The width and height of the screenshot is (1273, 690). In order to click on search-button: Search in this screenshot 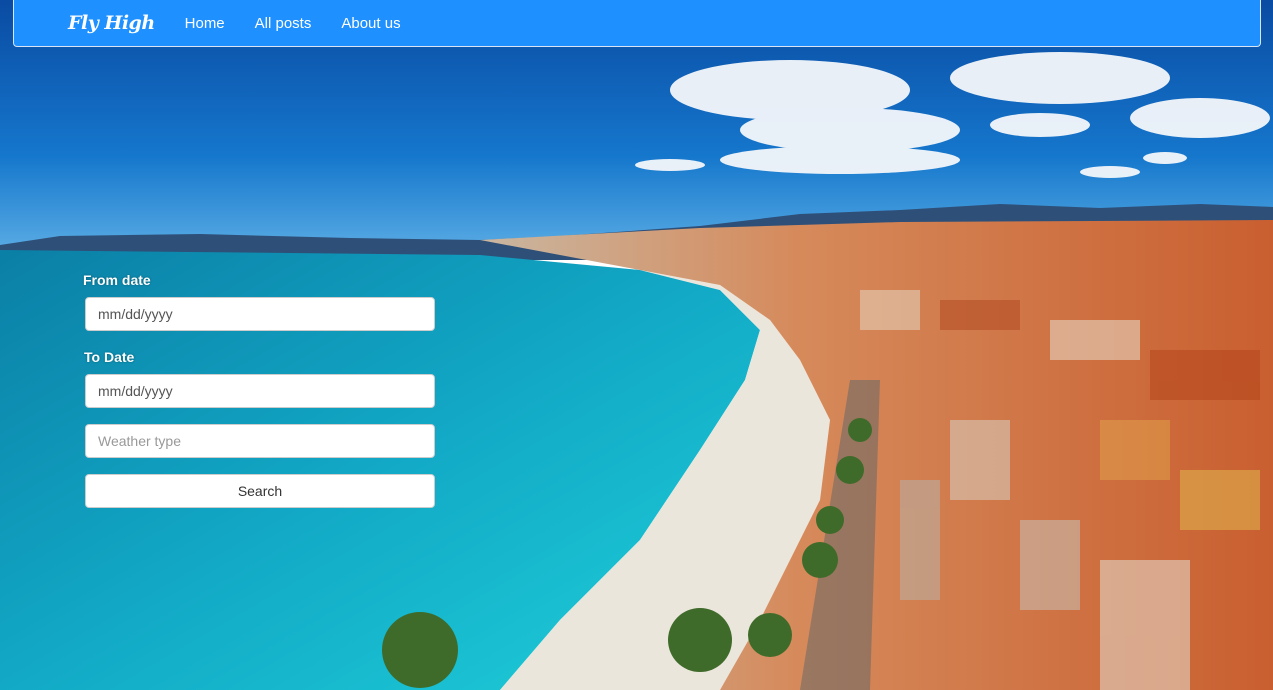, I will do `click(260, 491)`.